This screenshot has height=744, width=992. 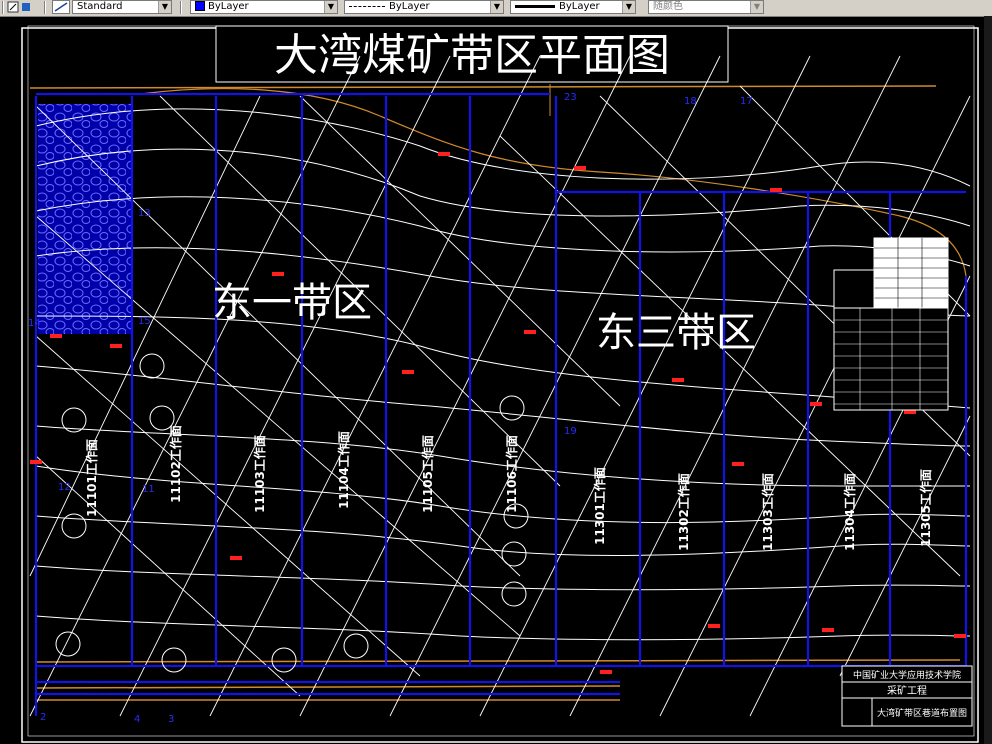 What do you see at coordinates (100, 6) in the screenshot?
I see `style-dropdown-value: Standard` at bounding box center [100, 6].